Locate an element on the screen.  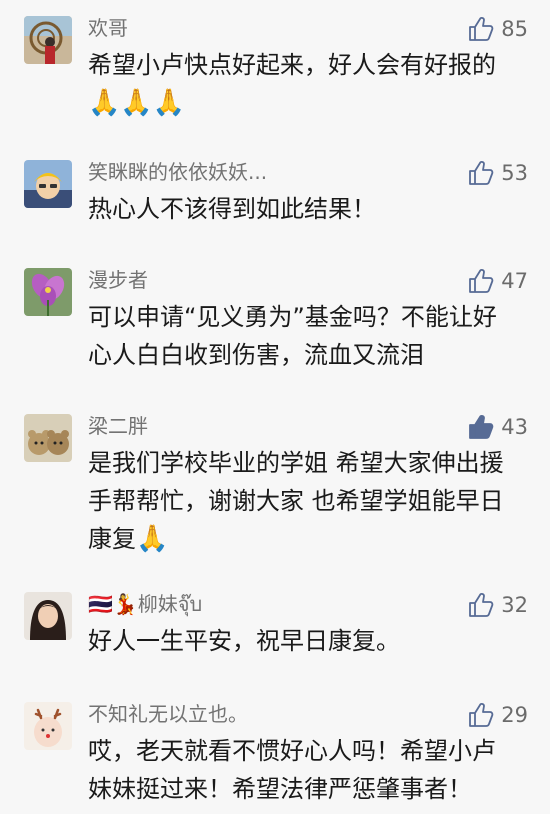
comment-text: 哎，老天就看不惯好心人吗！希望小卢 妹妹挺过来！希望法律严惩肇事者！ is located at coordinates (308, 770).